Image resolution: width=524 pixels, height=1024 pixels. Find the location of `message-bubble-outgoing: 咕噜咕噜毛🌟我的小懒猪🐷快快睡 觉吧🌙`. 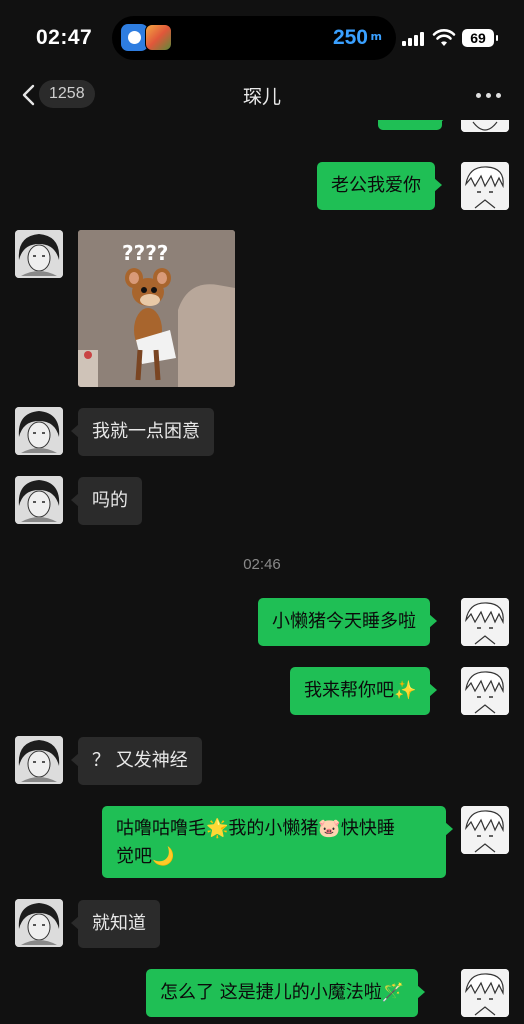

message-bubble-outgoing: 咕噜咕噜毛🌟我的小懒猪🐷快快睡 觉吧🌙 is located at coordinates (277, 842).